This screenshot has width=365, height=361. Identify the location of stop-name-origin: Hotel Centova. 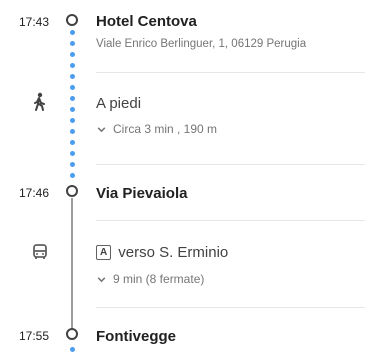
(146, 21).